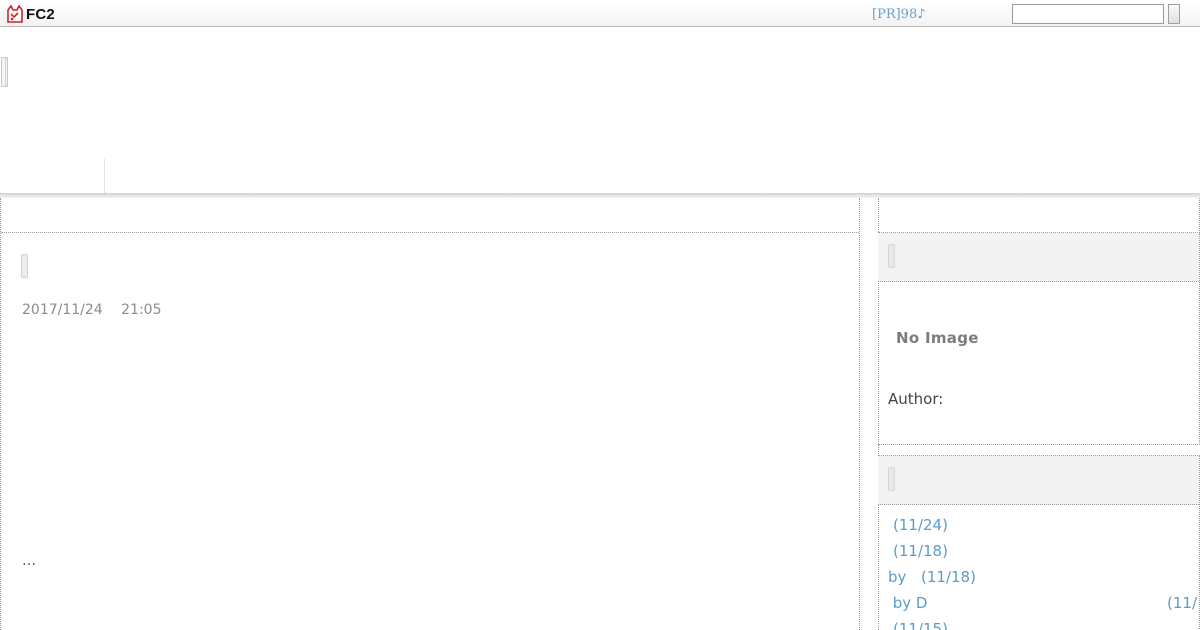 The image size is (1200, 630). I want to click on search-button, so click(1174, 14).